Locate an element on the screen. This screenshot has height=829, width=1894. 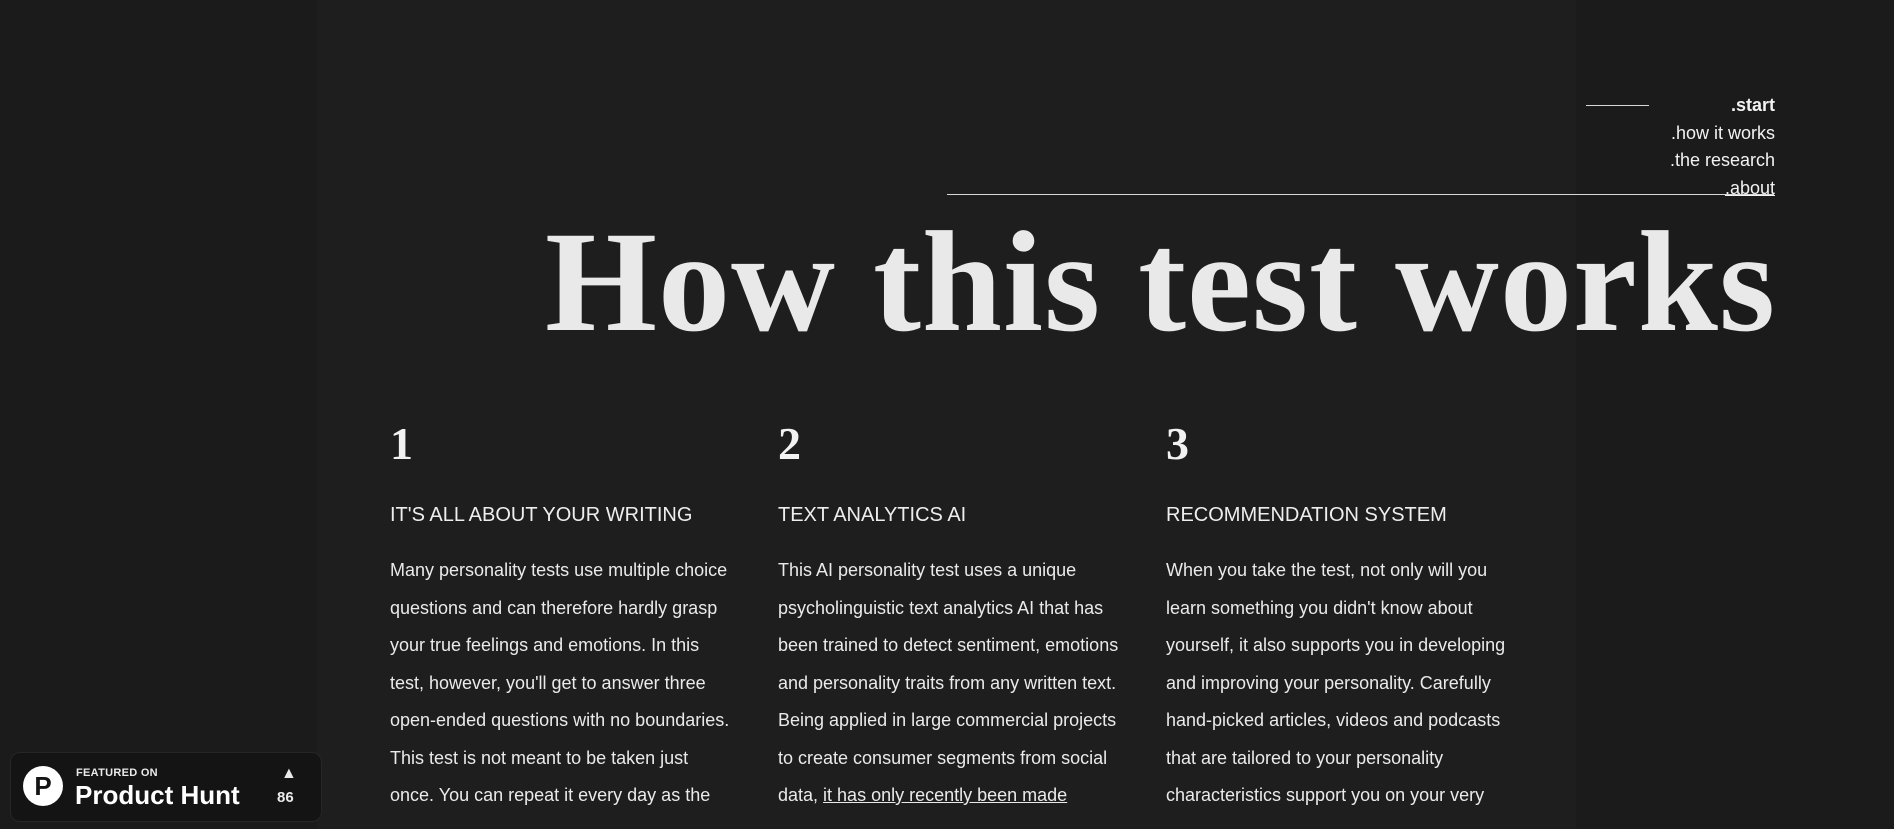
step-heading: IT'S ALL ABOUT YOUR WRITING is located at coordinates (541, 515).